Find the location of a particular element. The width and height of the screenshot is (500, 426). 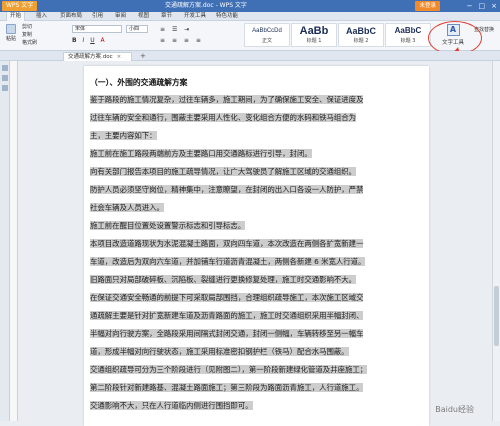

left-sidebar is located at coordinates (5, 241).